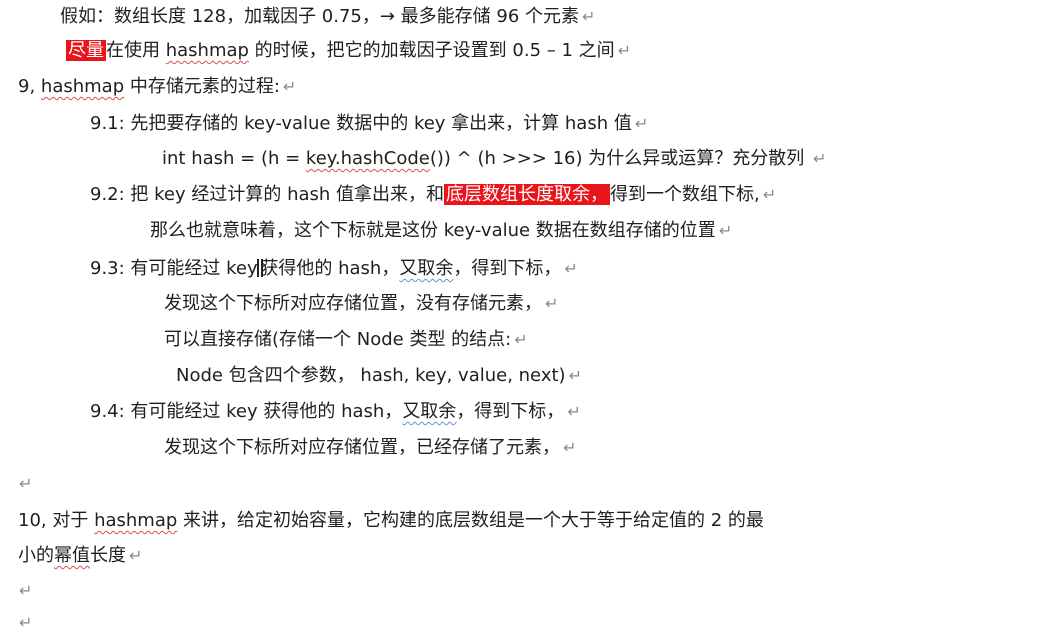 The image size is (1063, 636). Describe the element at coordinates (136, 50) in the screenshot. I see `line-text: 在使用` at that location.